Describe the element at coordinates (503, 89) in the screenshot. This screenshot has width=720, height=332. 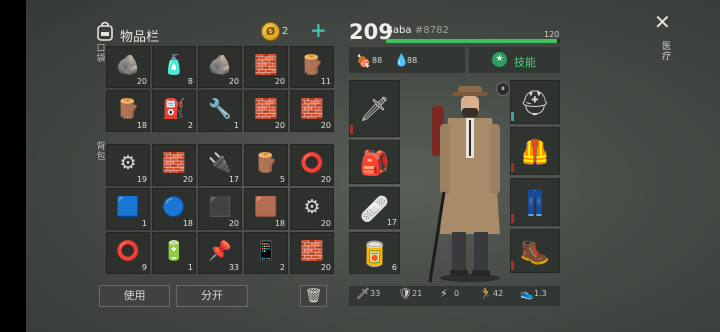
I see `armor-info-icon: ⏸` at that location.